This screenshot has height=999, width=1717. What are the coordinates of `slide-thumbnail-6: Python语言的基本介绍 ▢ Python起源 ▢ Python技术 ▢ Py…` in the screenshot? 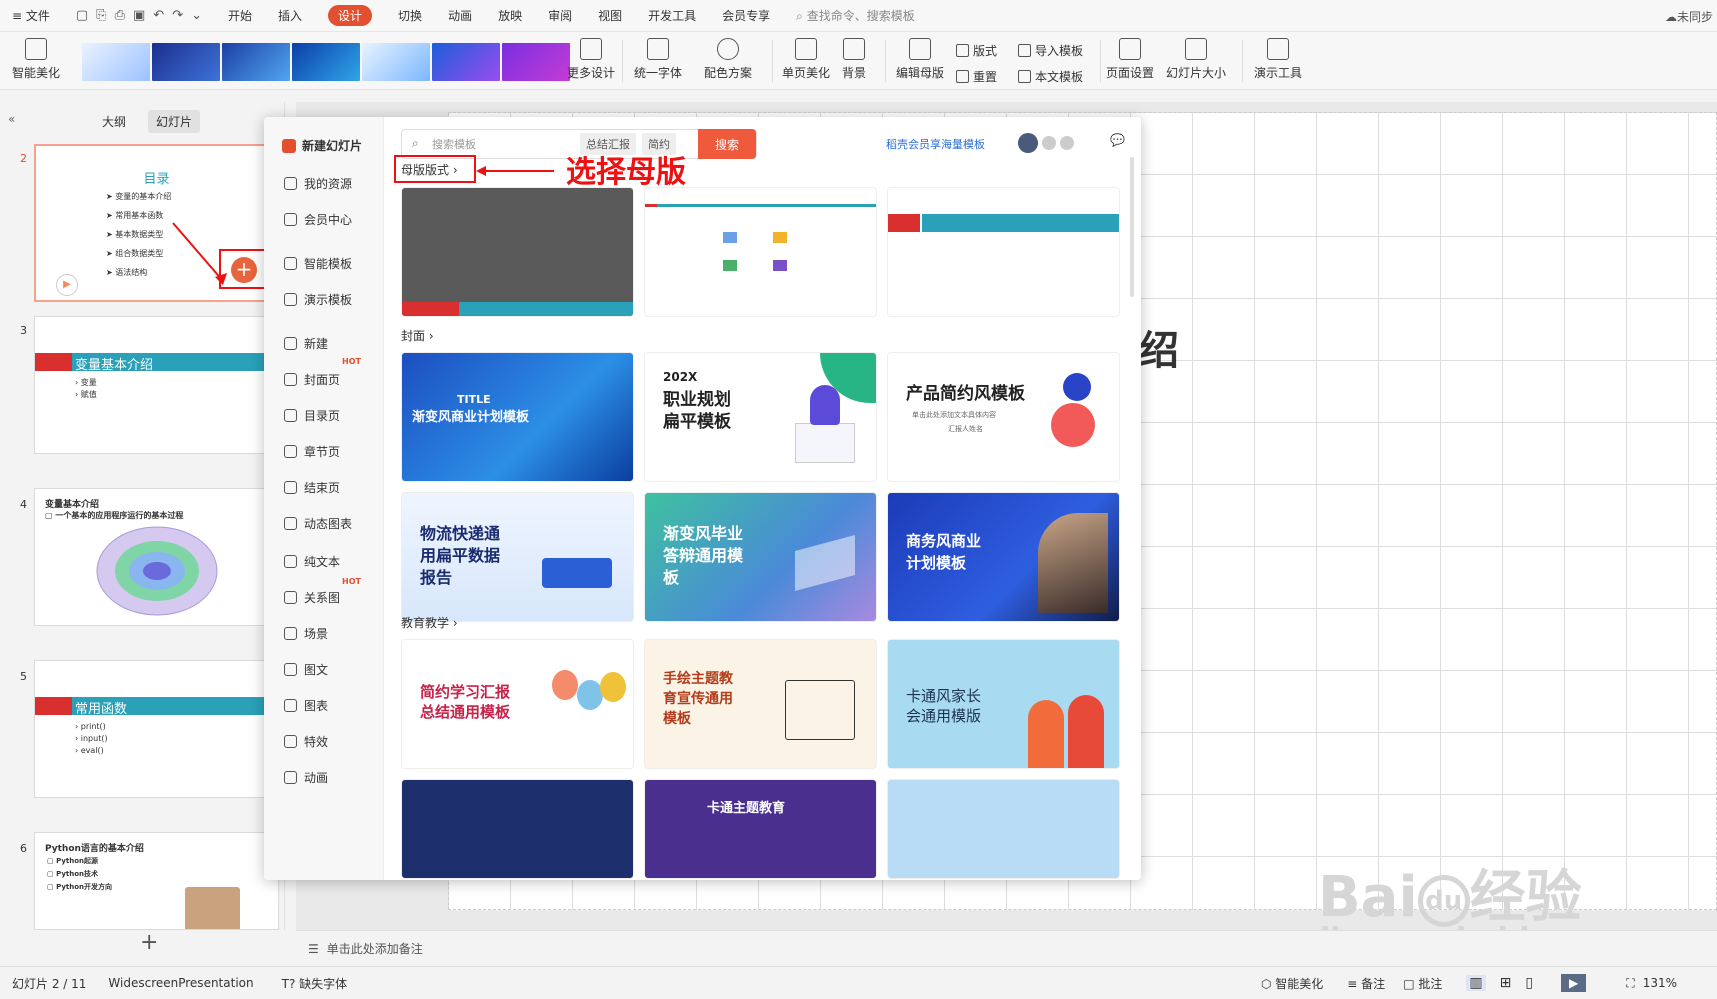 It's located at (156, 881).